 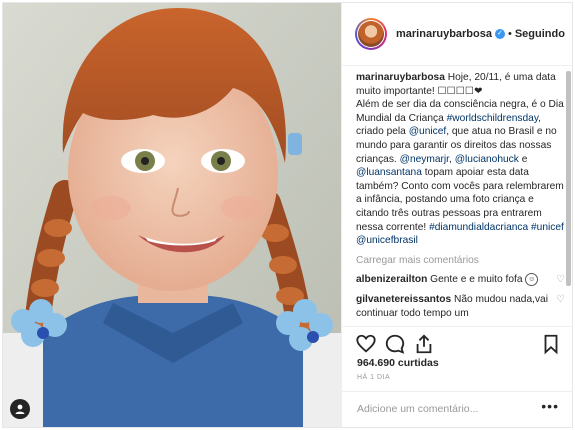 I want to click on mention-link: @neymarjr, so click(x=424, y=159).